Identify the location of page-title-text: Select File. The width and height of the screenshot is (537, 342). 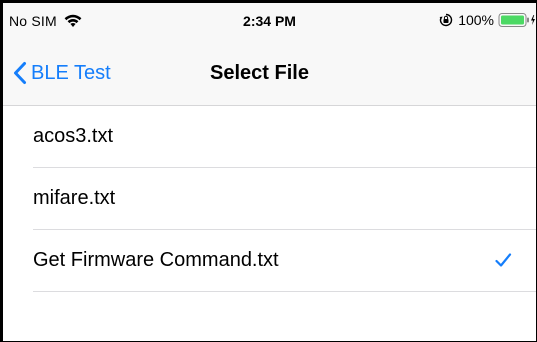
(259, 73).